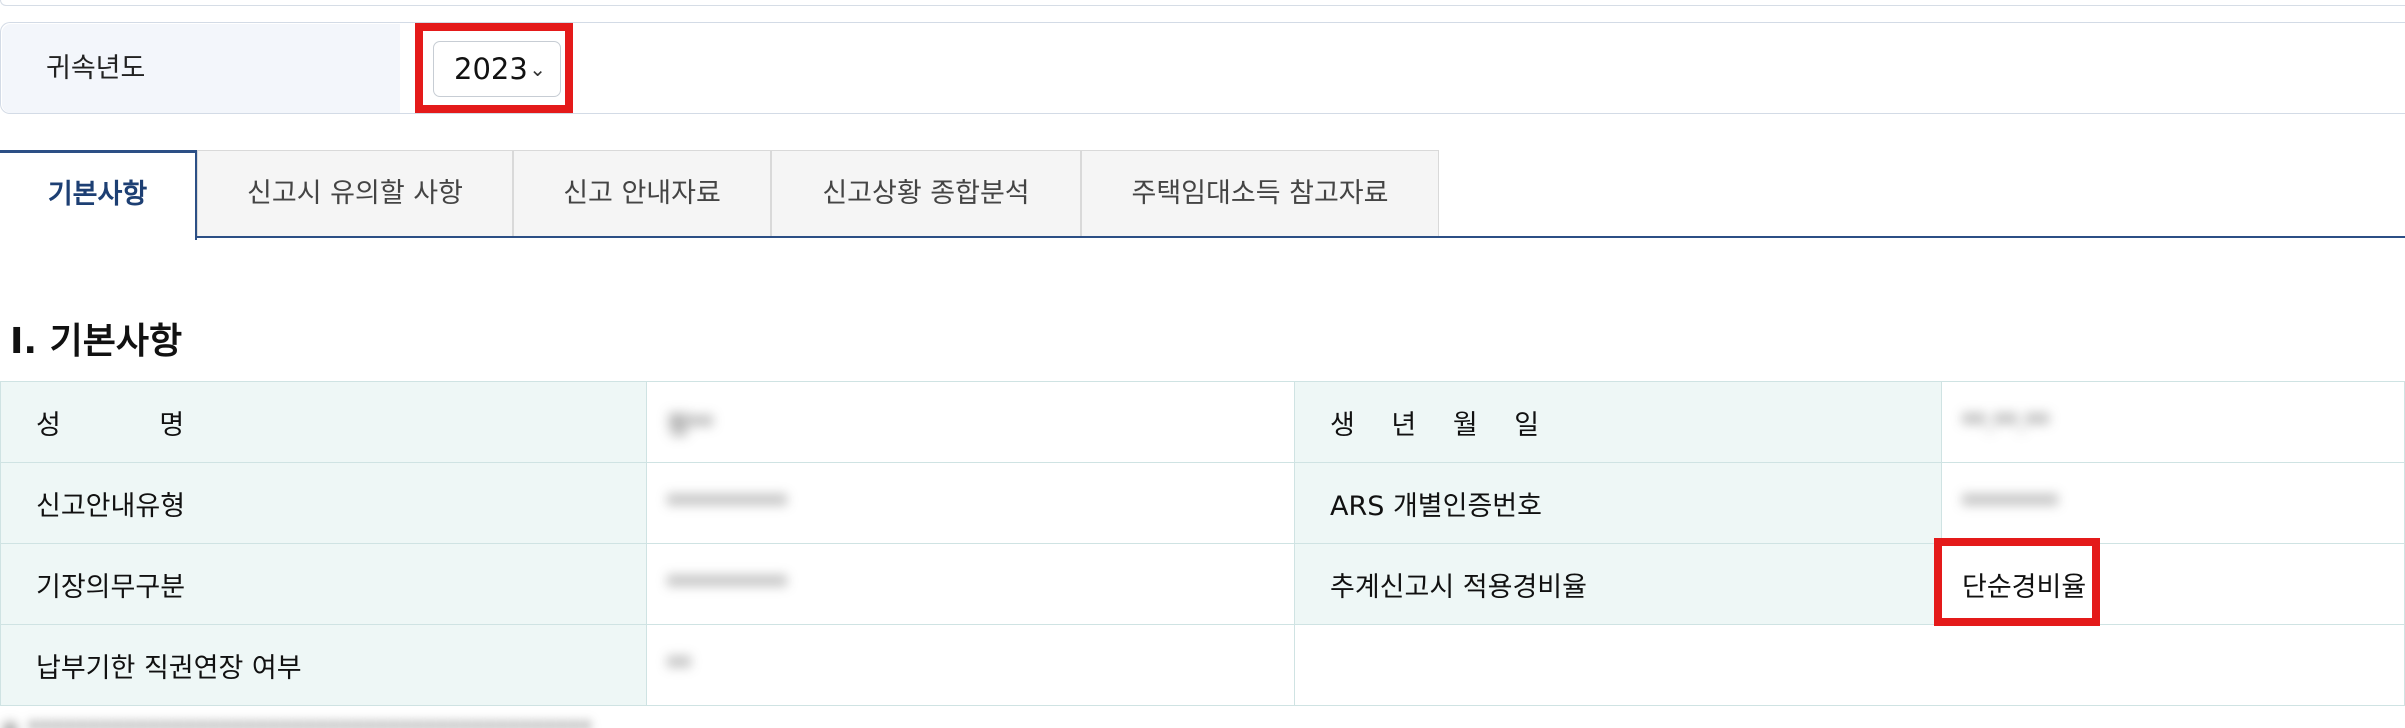 This screenshot has height=728, width=2405. I want to click on ars-label: ARS 개별인증번호, so click(1618, 503).